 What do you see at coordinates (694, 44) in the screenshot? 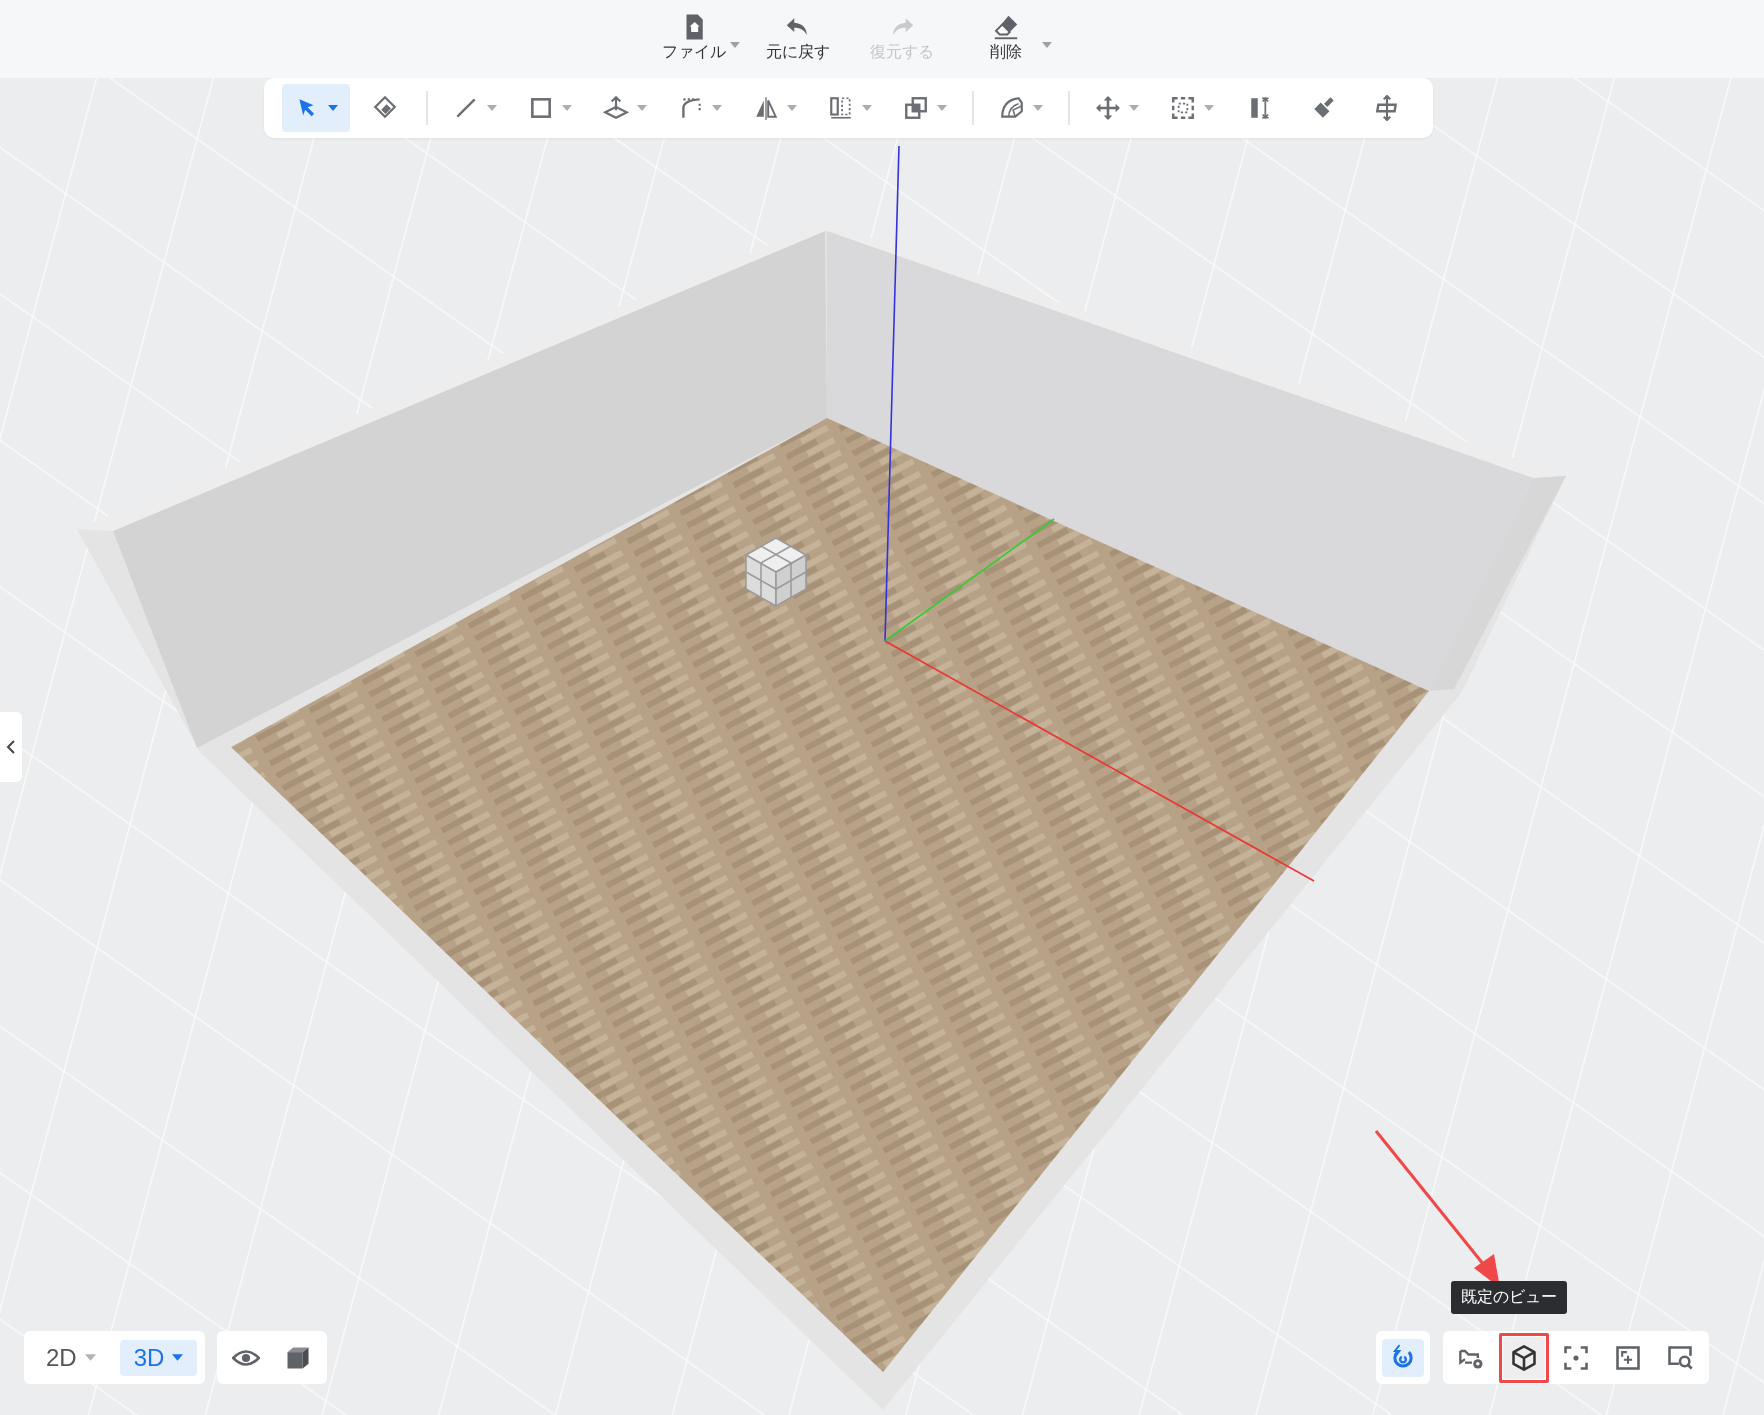
I see `menu-item: ファイル` at bounding box center [694, 44].